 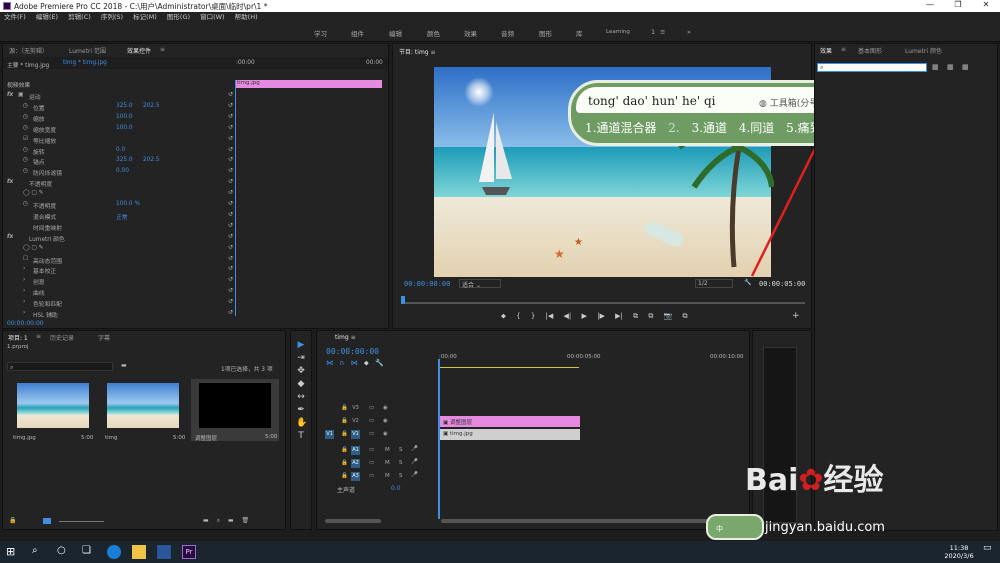 What do you see at coordinates (377, 422) in the screenshot?
I see `track-header: 🔒 V2 ▭ ◉` at bounding box center [377, 422].